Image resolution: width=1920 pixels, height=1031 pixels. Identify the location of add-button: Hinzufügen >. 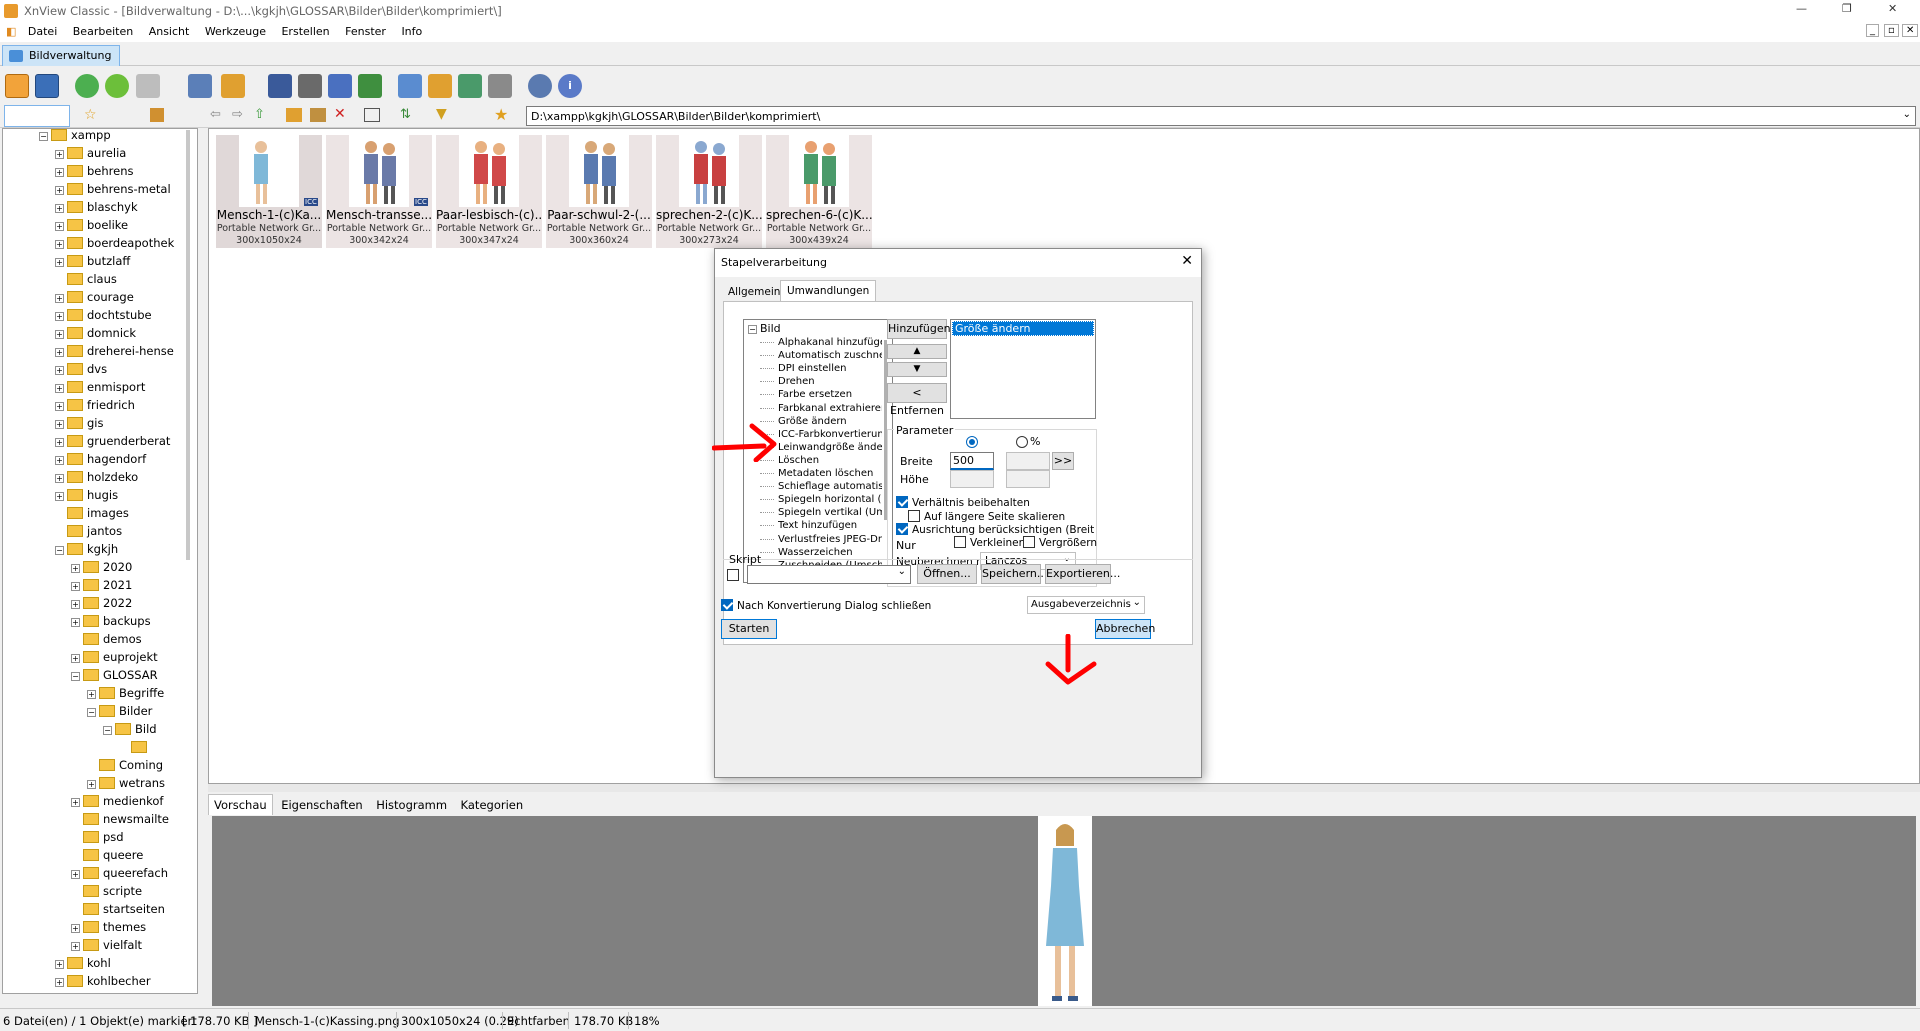
(919, 336).